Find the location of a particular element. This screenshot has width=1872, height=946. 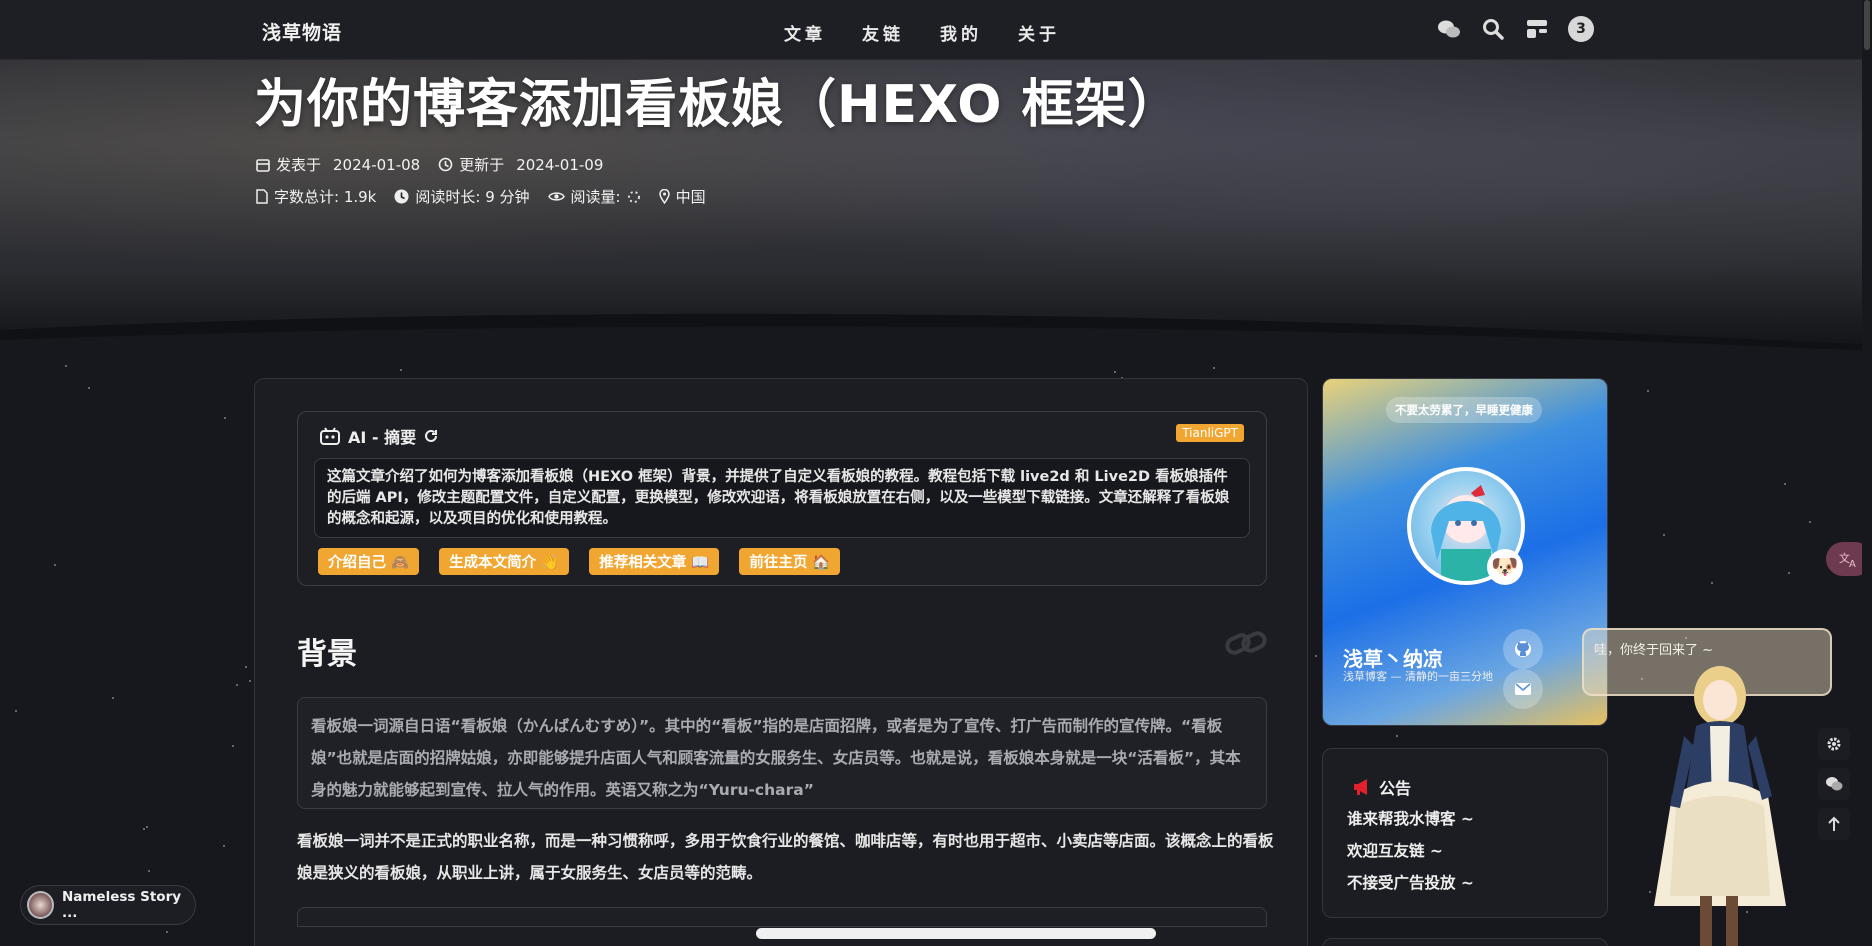

wechat-icon is located at coordinates (1449, 29).